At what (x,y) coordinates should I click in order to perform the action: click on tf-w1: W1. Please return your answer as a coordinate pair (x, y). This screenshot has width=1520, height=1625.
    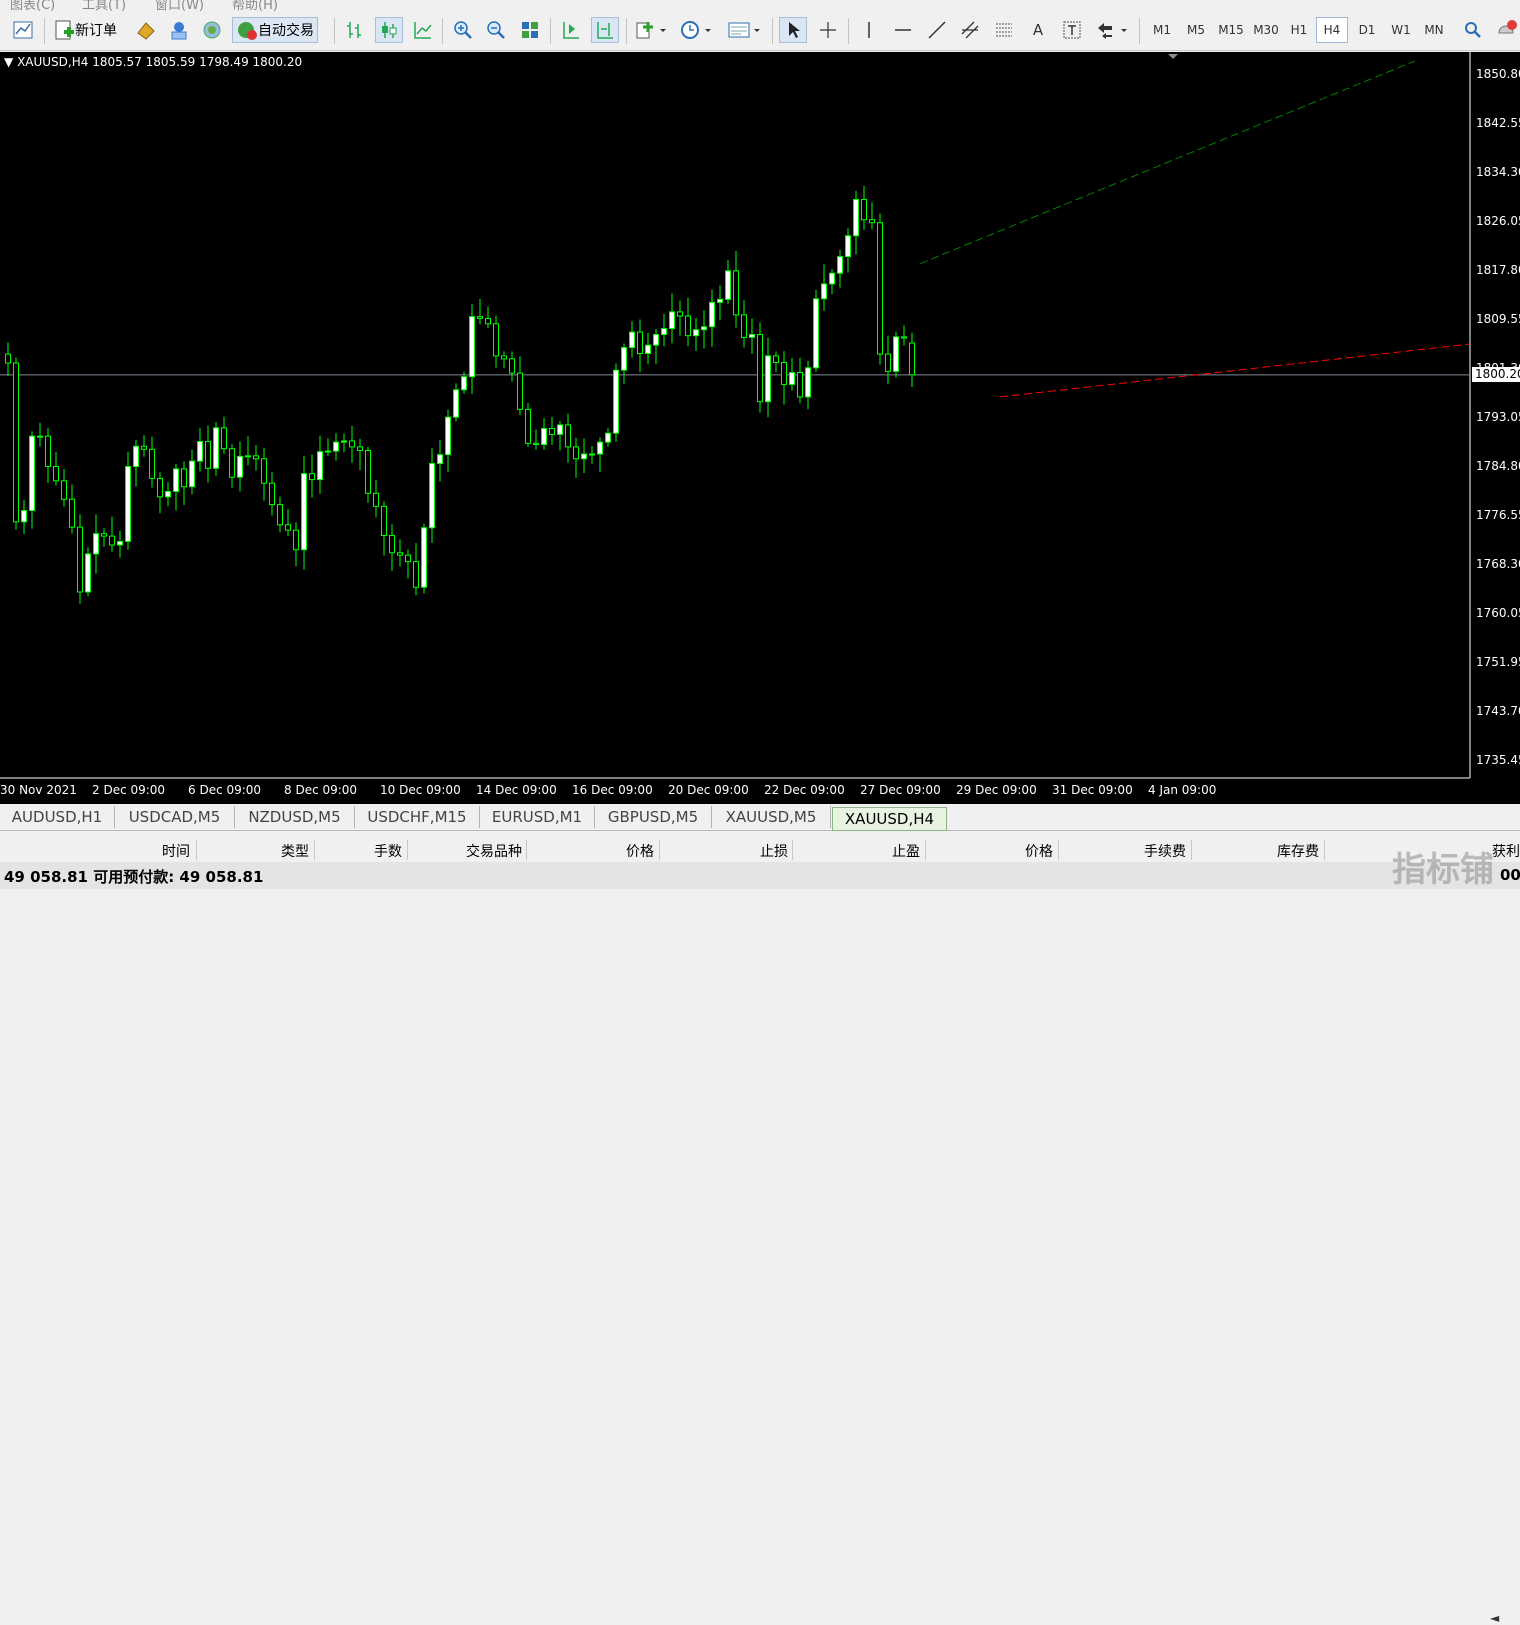
    Looking at the image, I should click on (1401, 30).